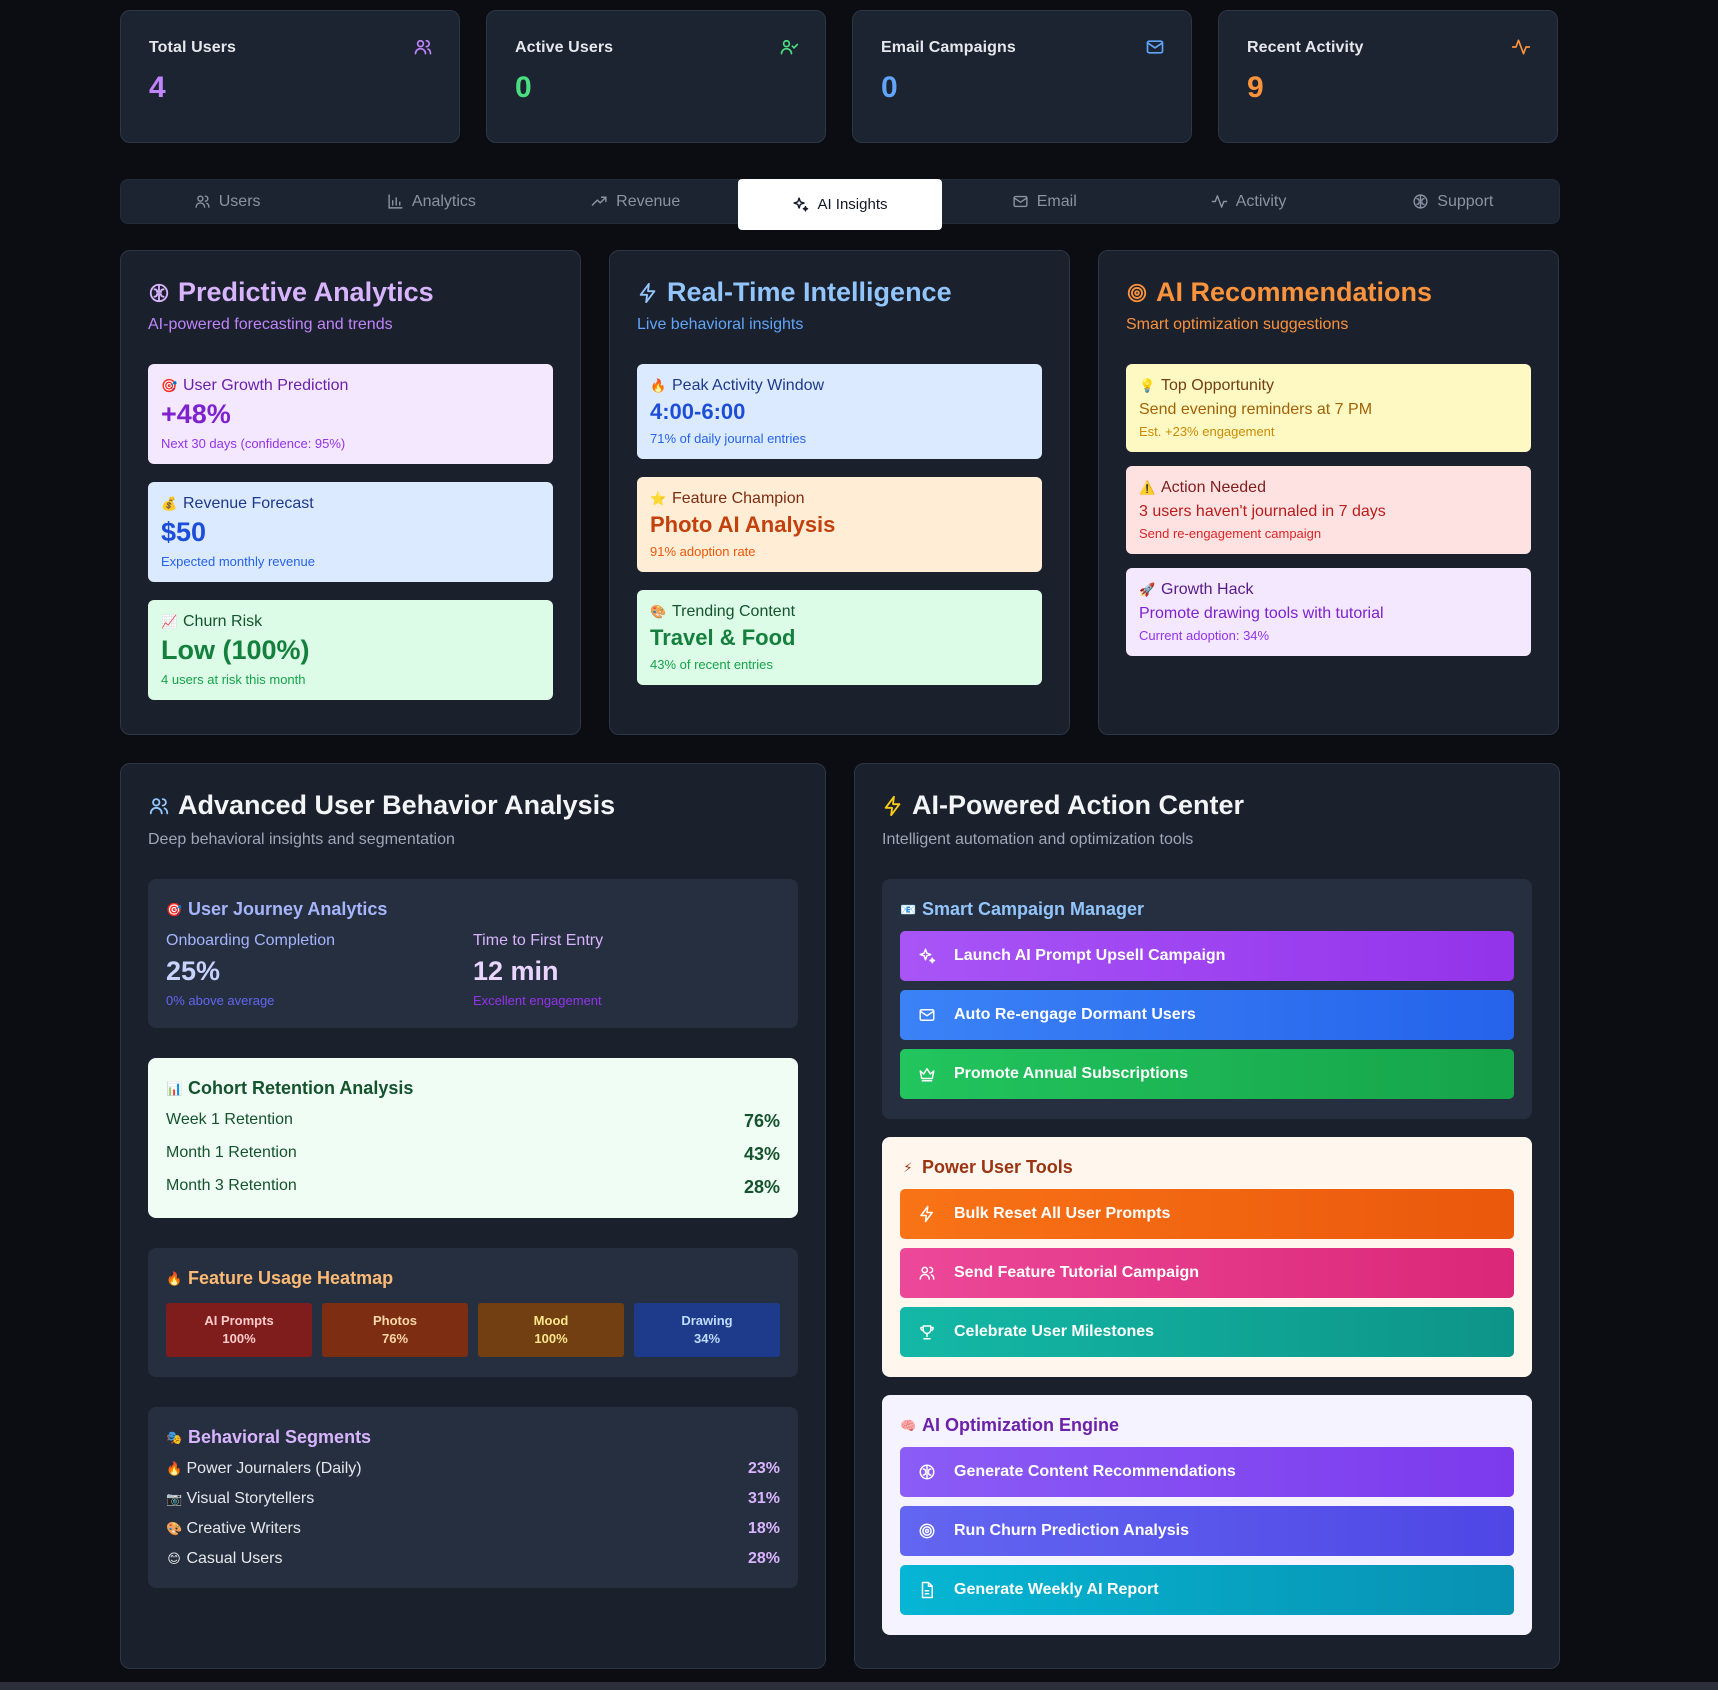 The image size is (1718, 1690). What do you see at coordinates (395, 1330) in the screenshot?
I see `heatmap-cell: Photos 76%` at bounding box center [395, 1330].